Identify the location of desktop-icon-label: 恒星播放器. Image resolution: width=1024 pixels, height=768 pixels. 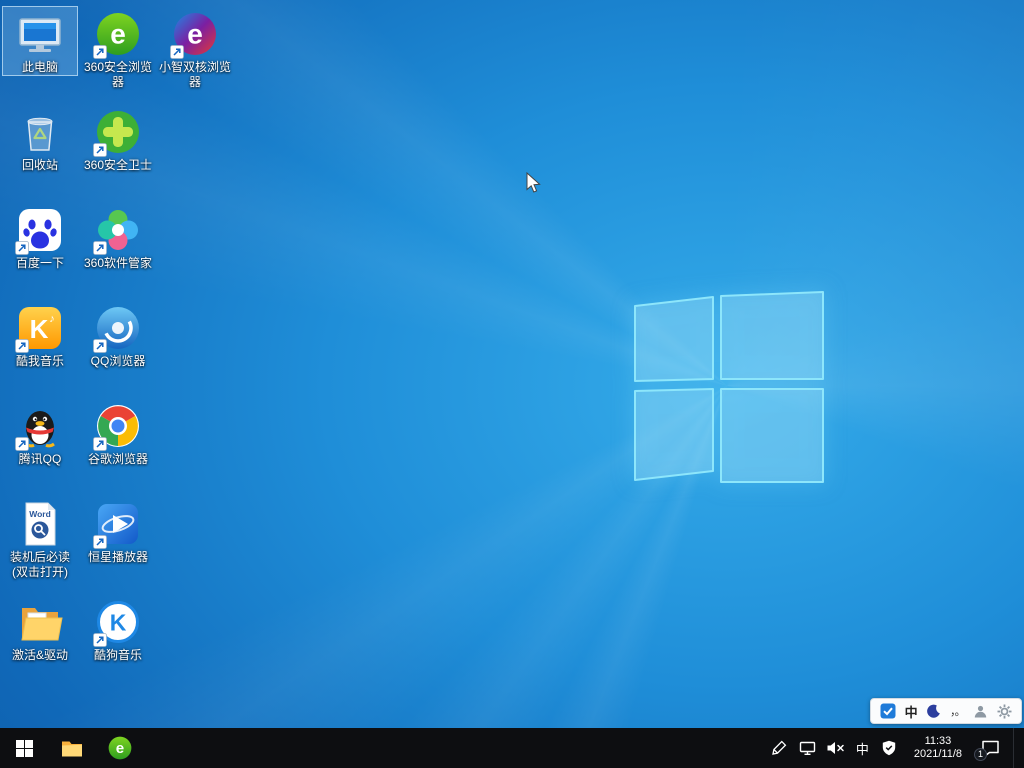
(117, 557).